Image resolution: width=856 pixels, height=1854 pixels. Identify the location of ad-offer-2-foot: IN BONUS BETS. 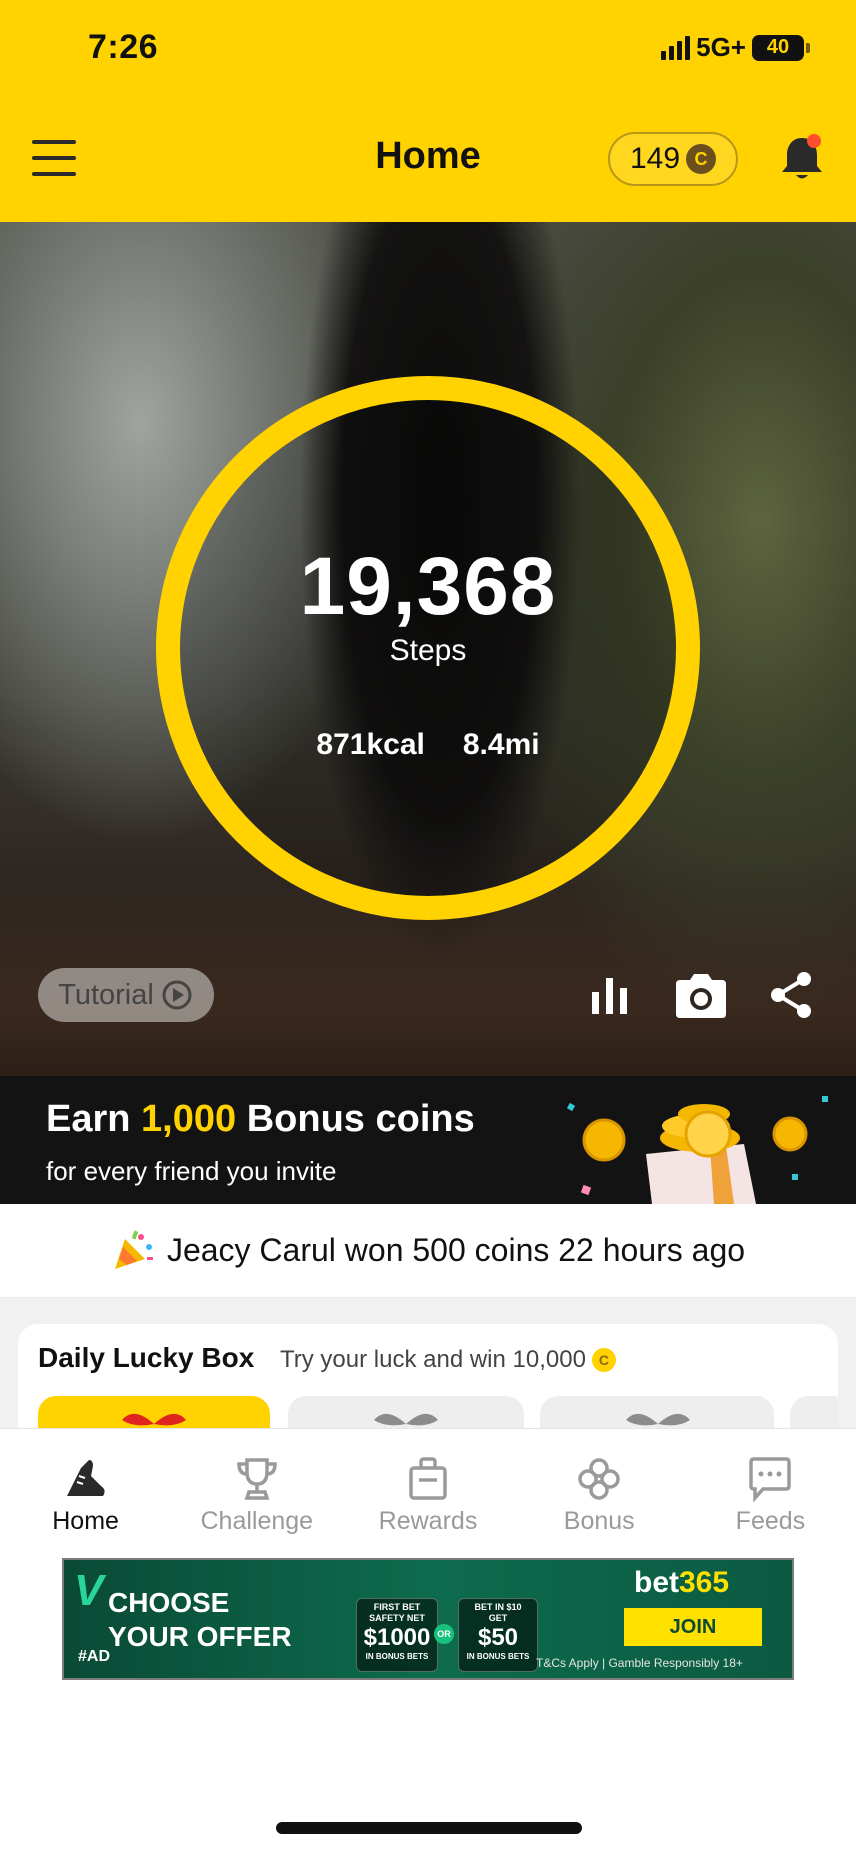
(498, 1656).